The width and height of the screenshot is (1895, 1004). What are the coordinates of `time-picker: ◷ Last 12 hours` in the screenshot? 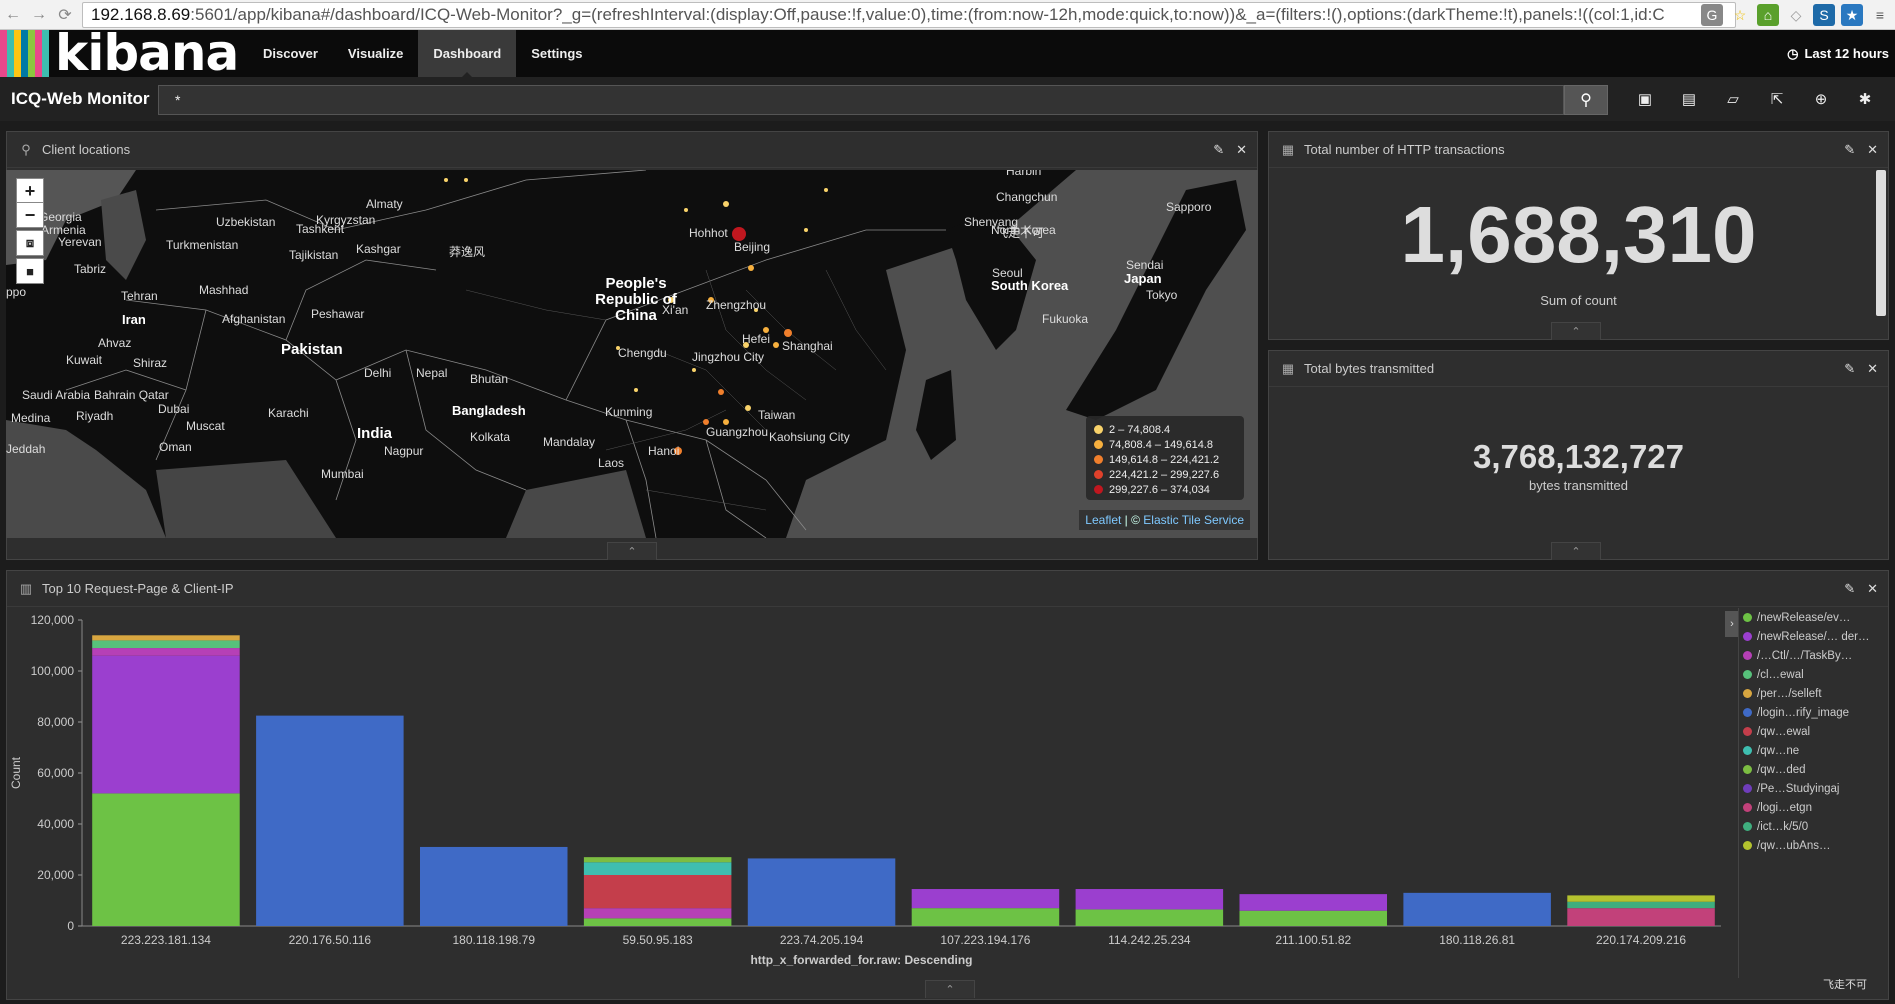 It's located at (1838, 53).